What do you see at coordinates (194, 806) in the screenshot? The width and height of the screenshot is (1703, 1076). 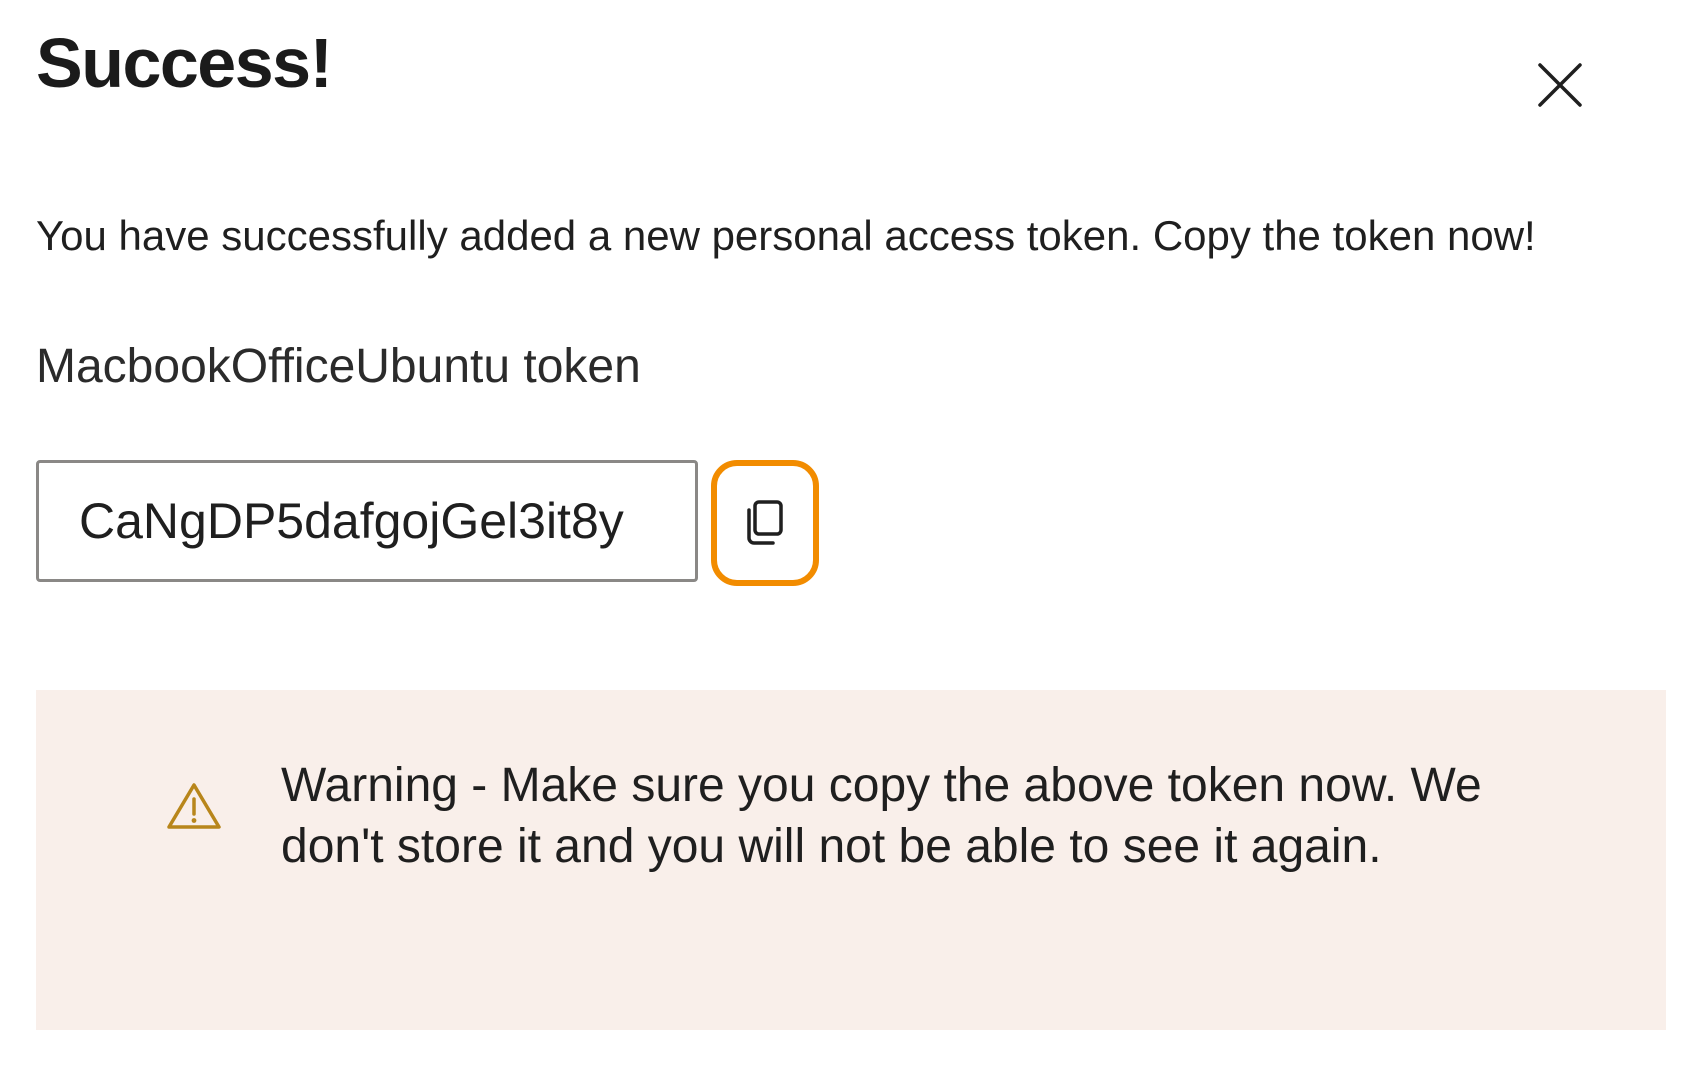 I see `warning-icon` at bounding box center [194, 806].